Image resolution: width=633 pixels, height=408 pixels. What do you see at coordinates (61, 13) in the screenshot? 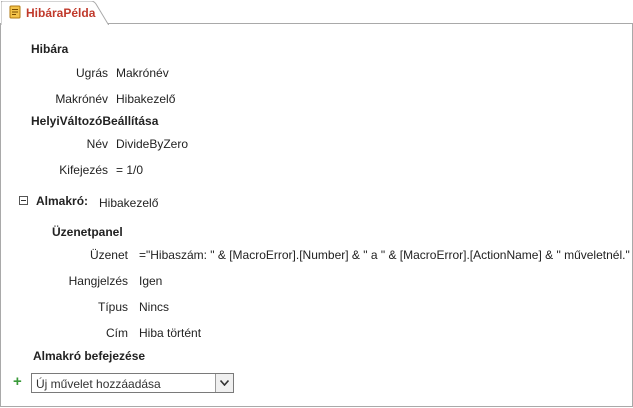
I see `tab-title: HibáraPélda` at bounding box center [61, 13].